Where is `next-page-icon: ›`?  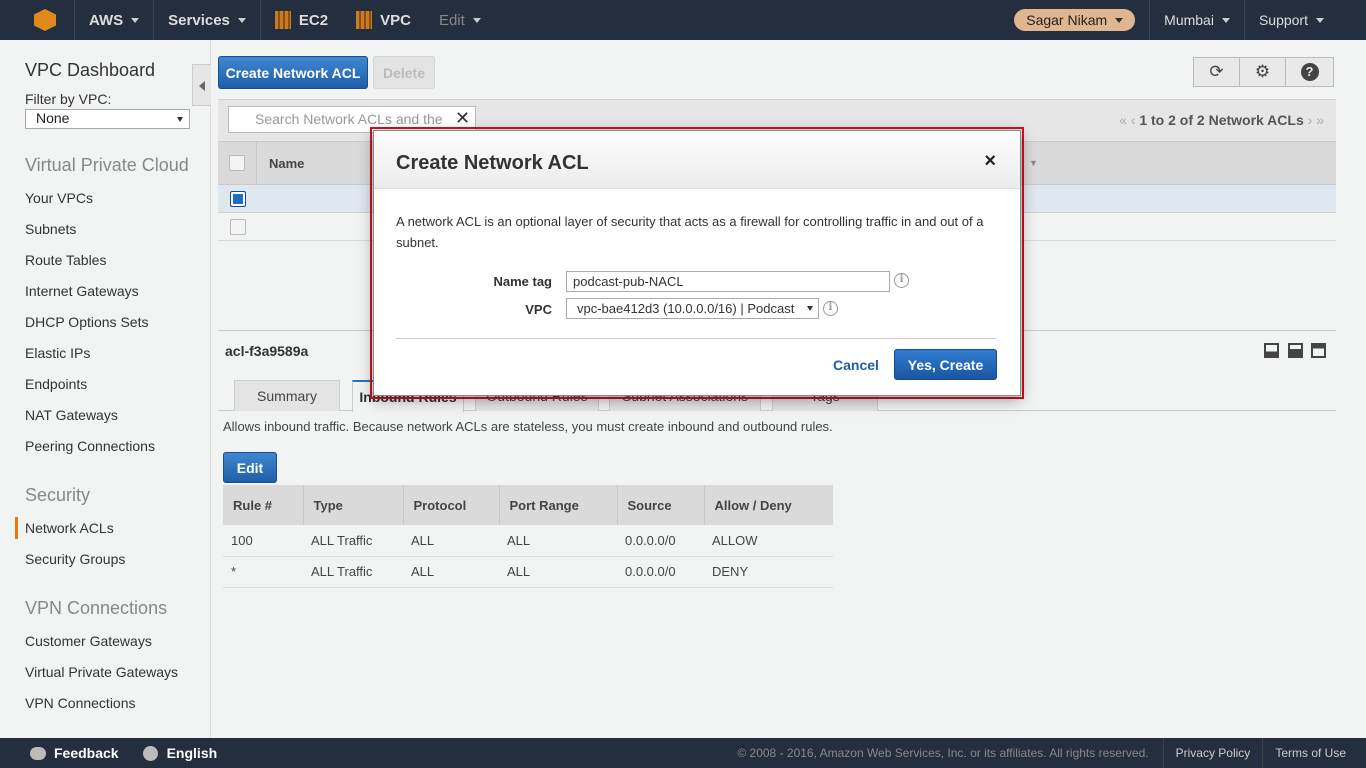
next-page-icon: › is located at coordinates (1310, 120).